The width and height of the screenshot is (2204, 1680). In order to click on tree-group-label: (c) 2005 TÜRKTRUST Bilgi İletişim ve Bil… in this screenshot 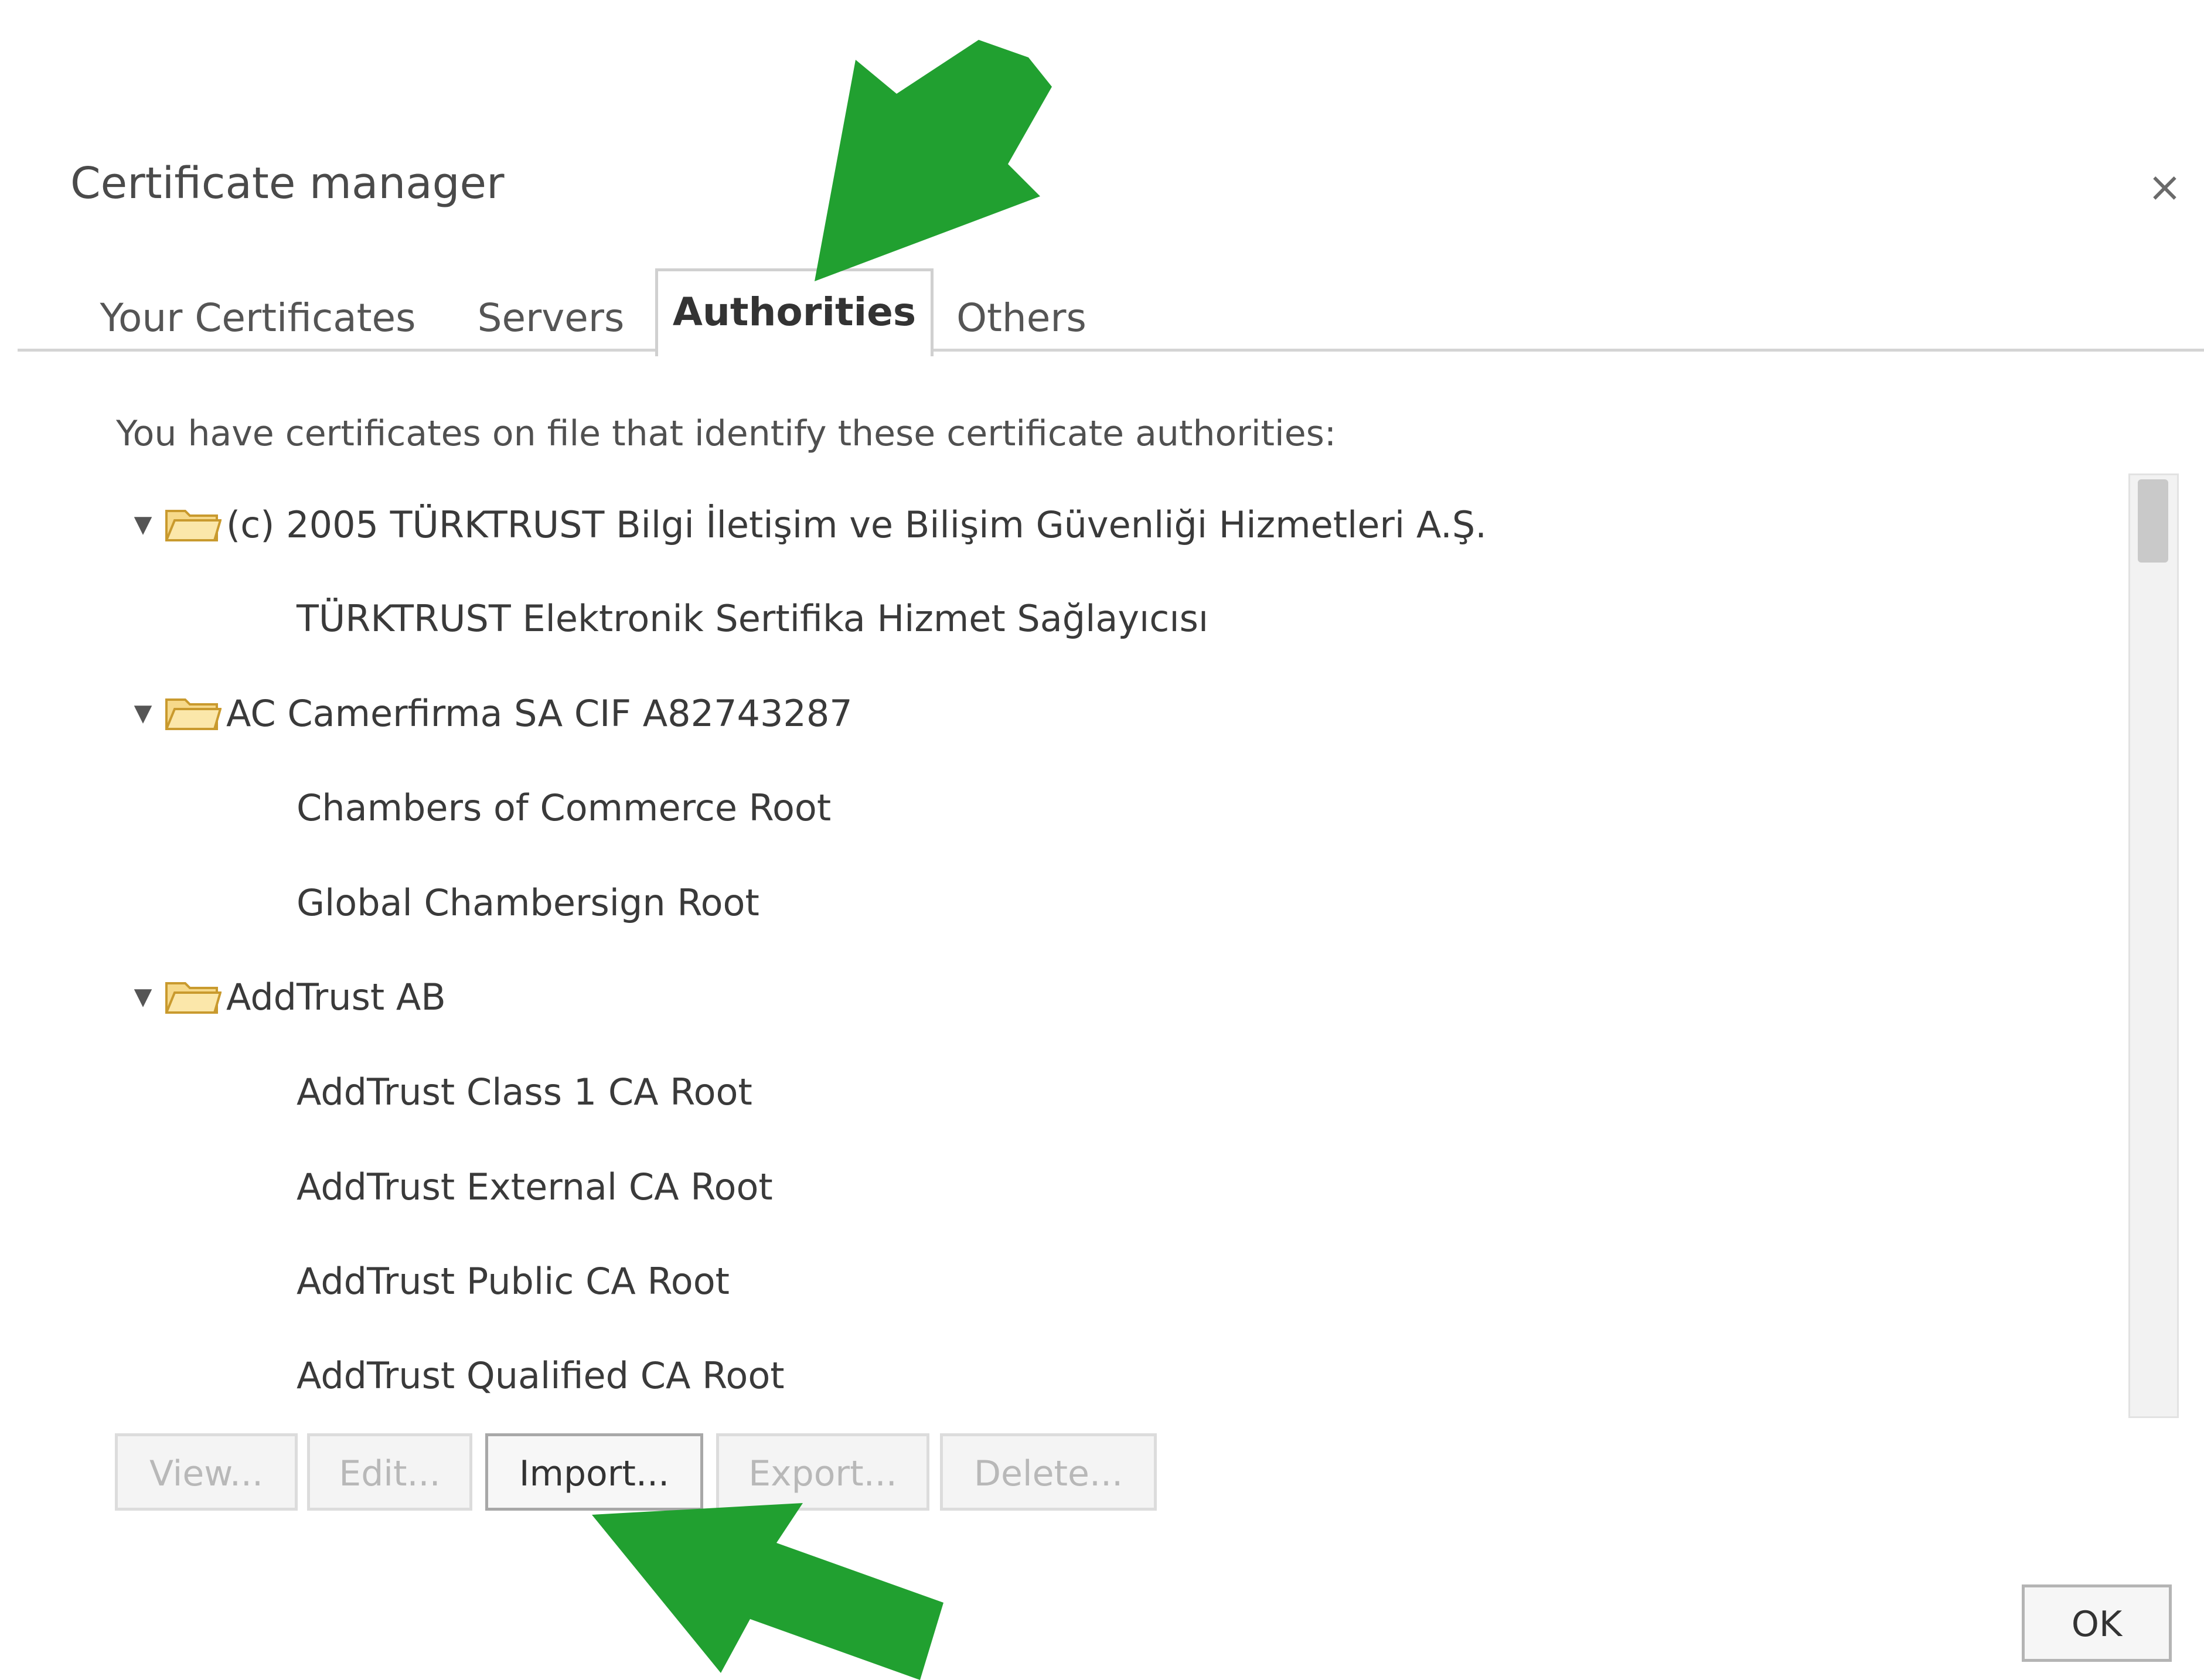, I will do `click(856, 524)`.